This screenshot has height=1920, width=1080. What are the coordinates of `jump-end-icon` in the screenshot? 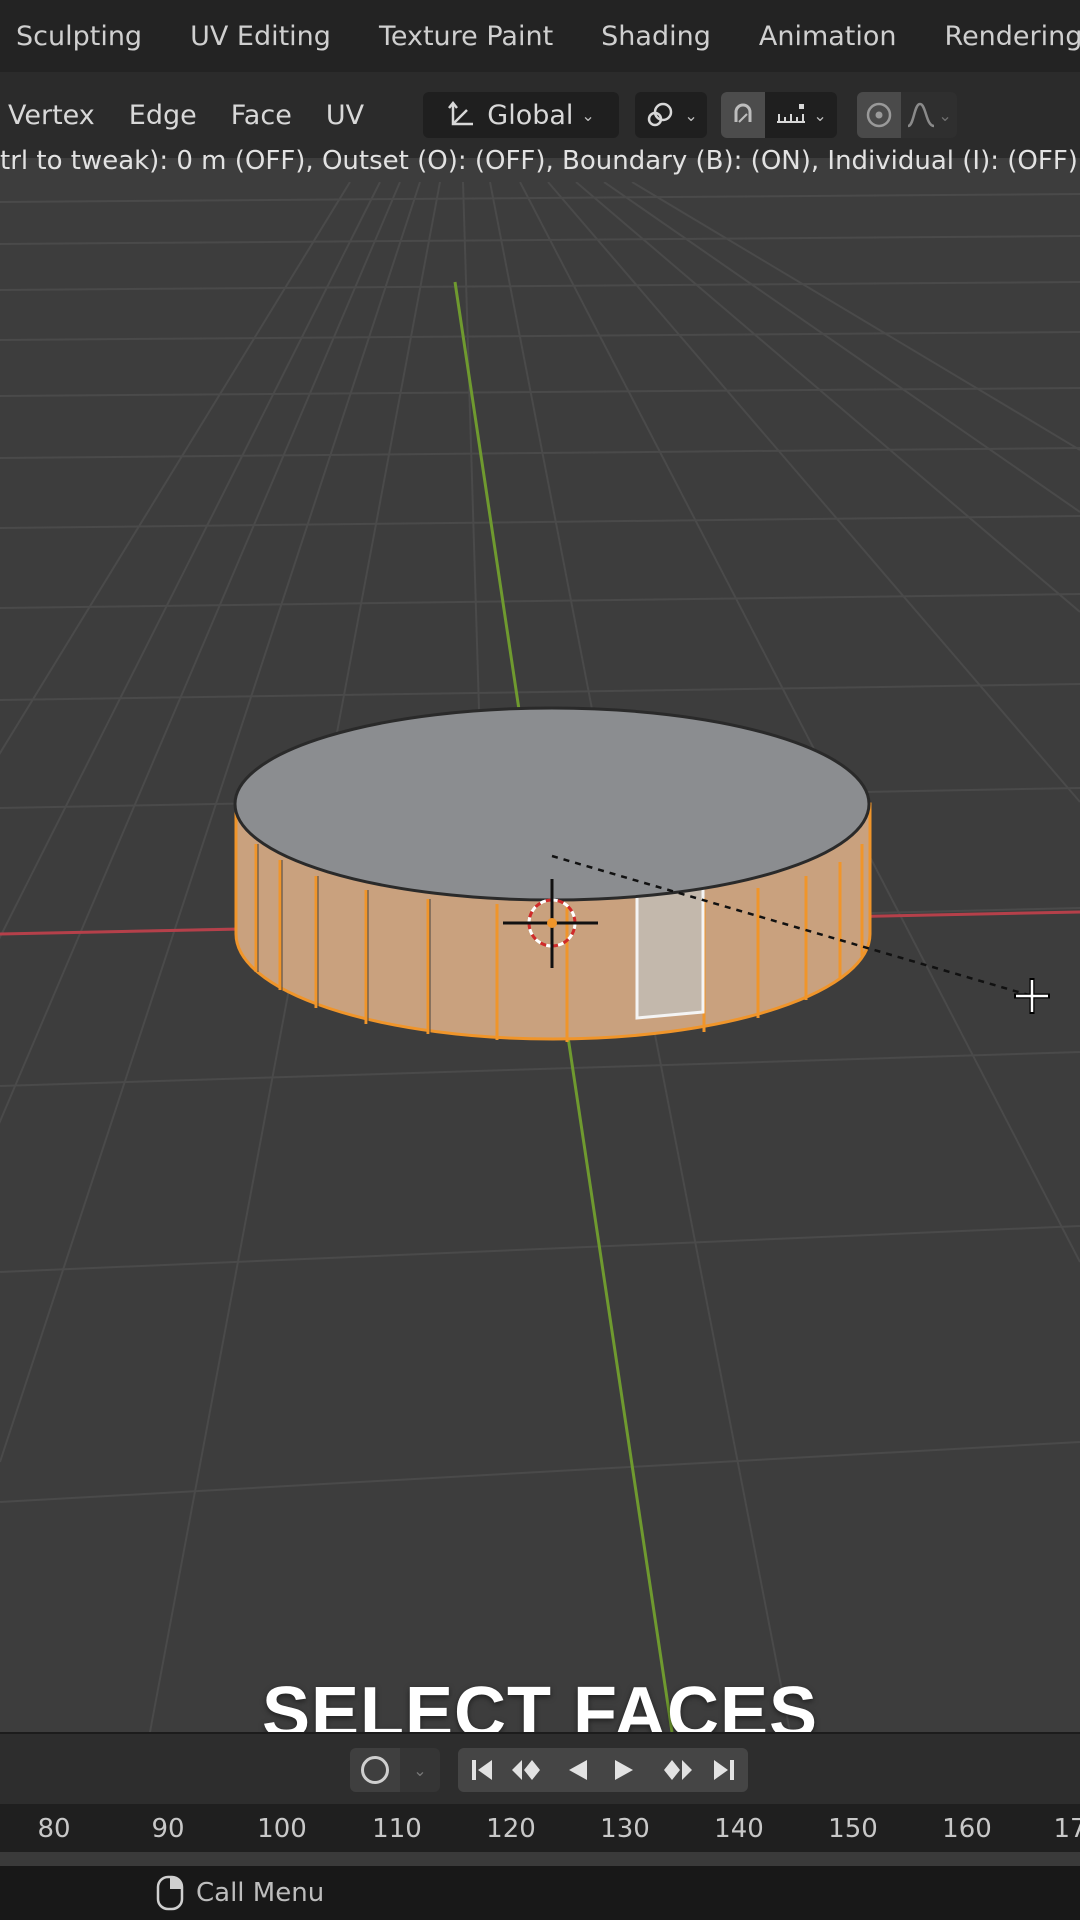 It's located at (724, 1770).